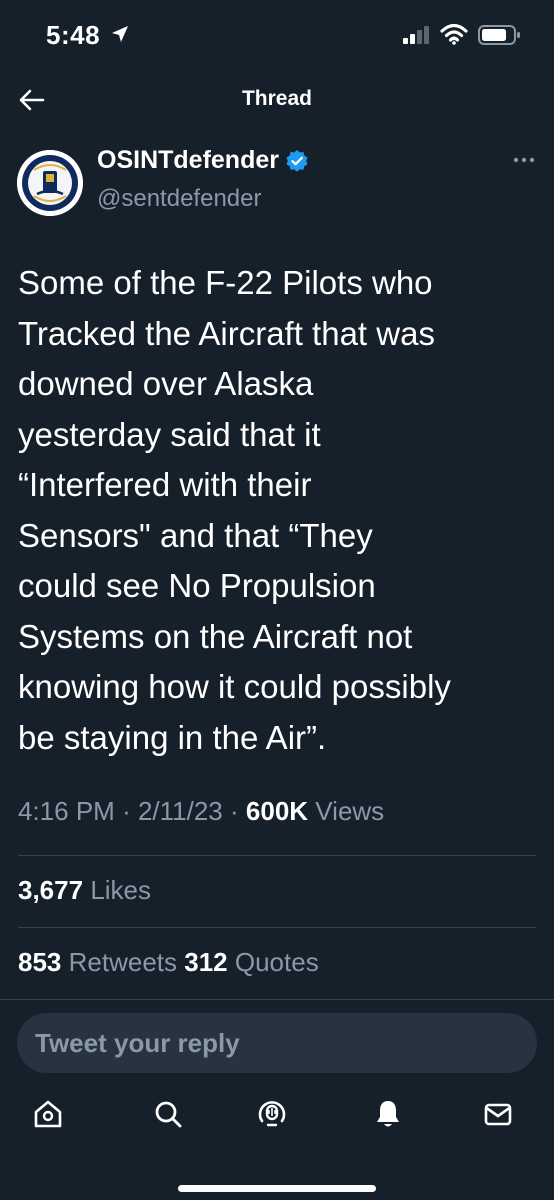 This screenshot has height=1200, width=554. I want to click on tweet-time: 4:16 PM, so click(66, 811).